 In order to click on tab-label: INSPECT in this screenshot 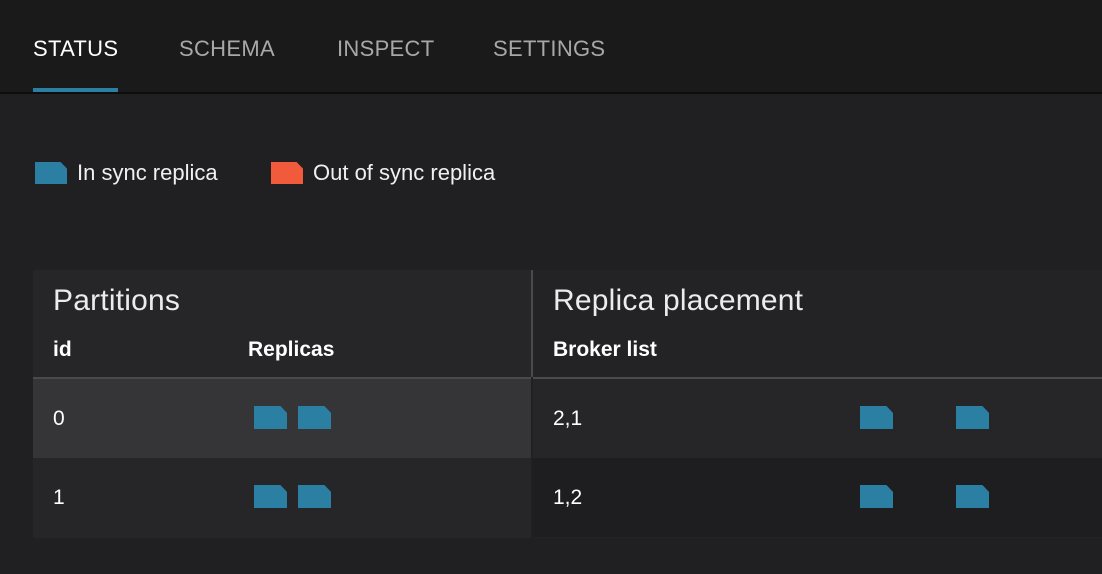, I will do `click(386, 48)`.